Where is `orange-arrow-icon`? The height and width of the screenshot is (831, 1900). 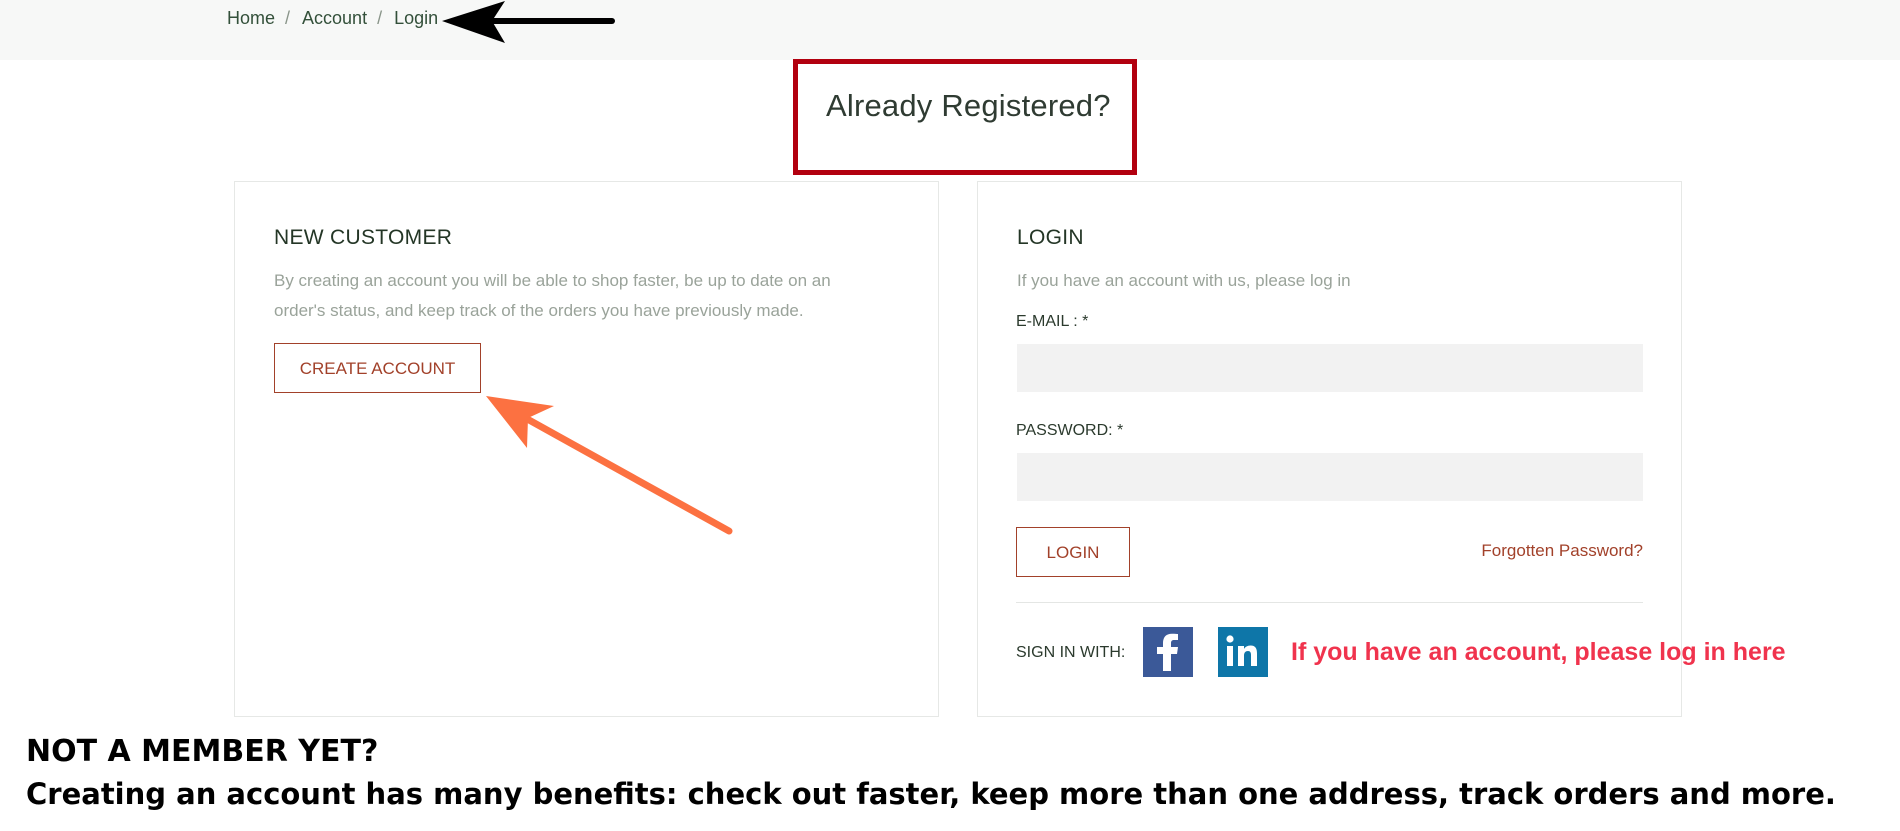 orange-arrow-icon is located at coordinates (609, 465).